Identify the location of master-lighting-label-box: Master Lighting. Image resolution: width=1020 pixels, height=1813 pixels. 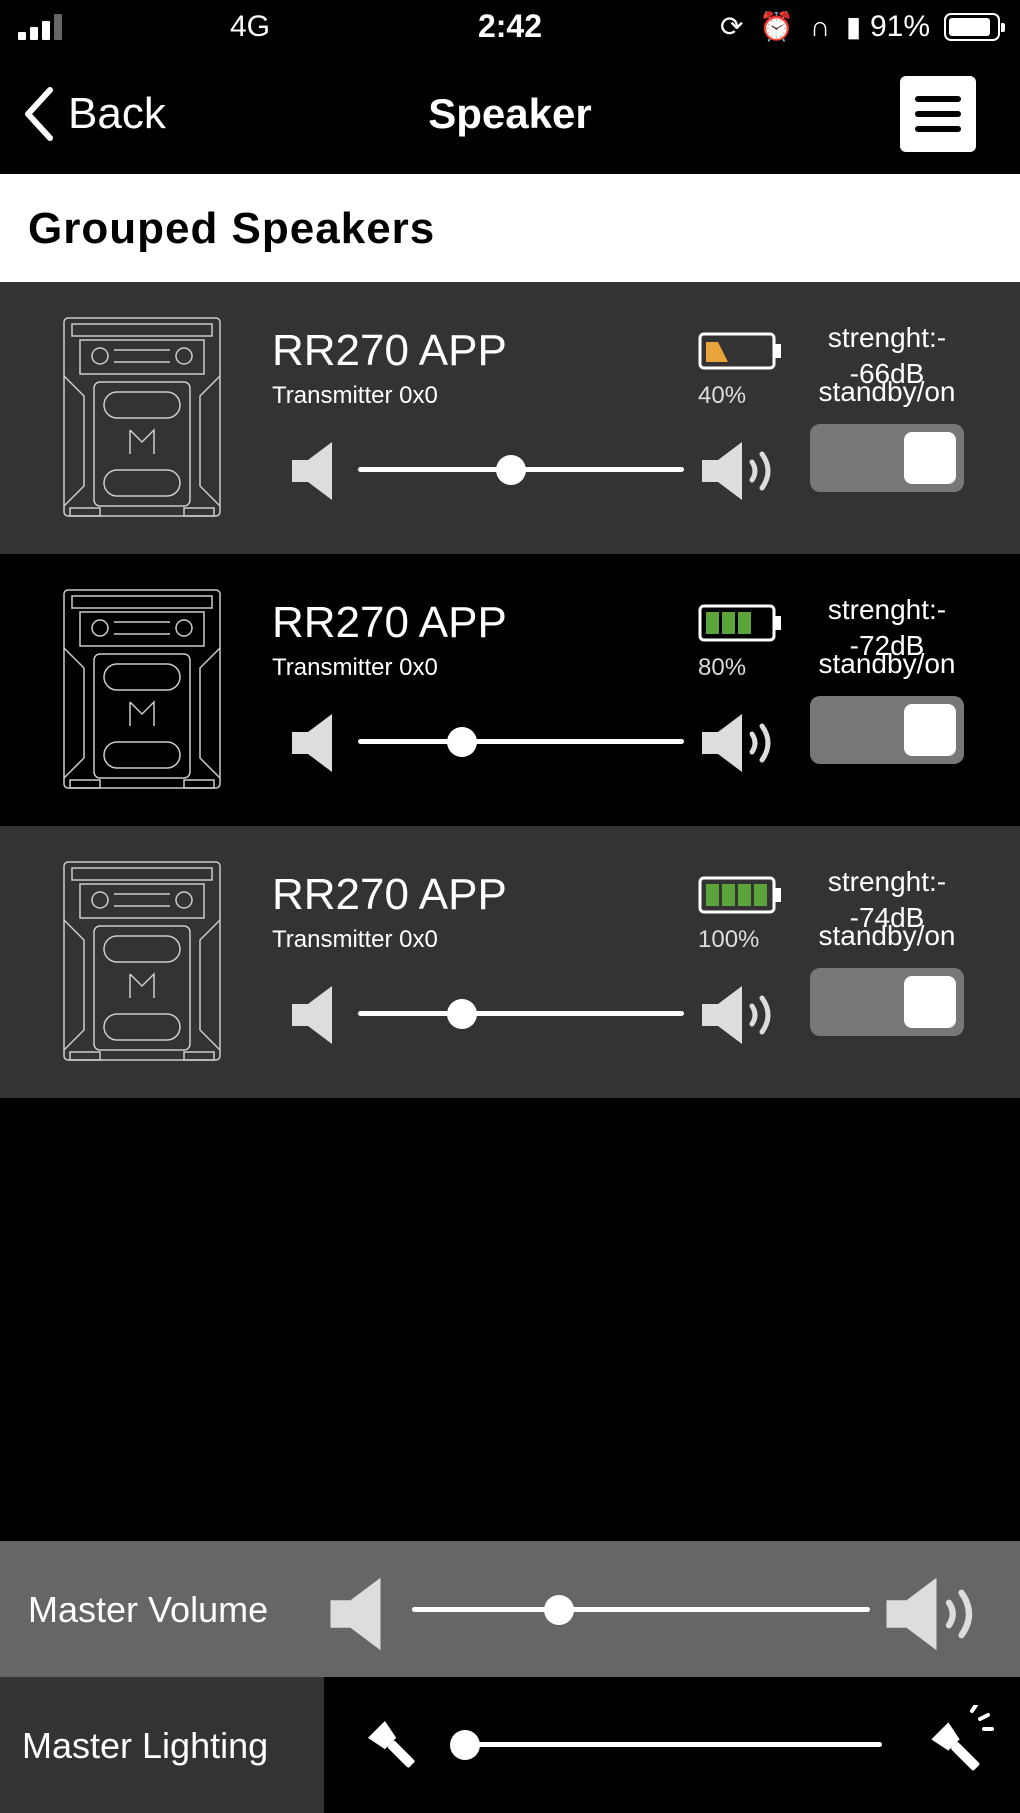
(162, 1745).